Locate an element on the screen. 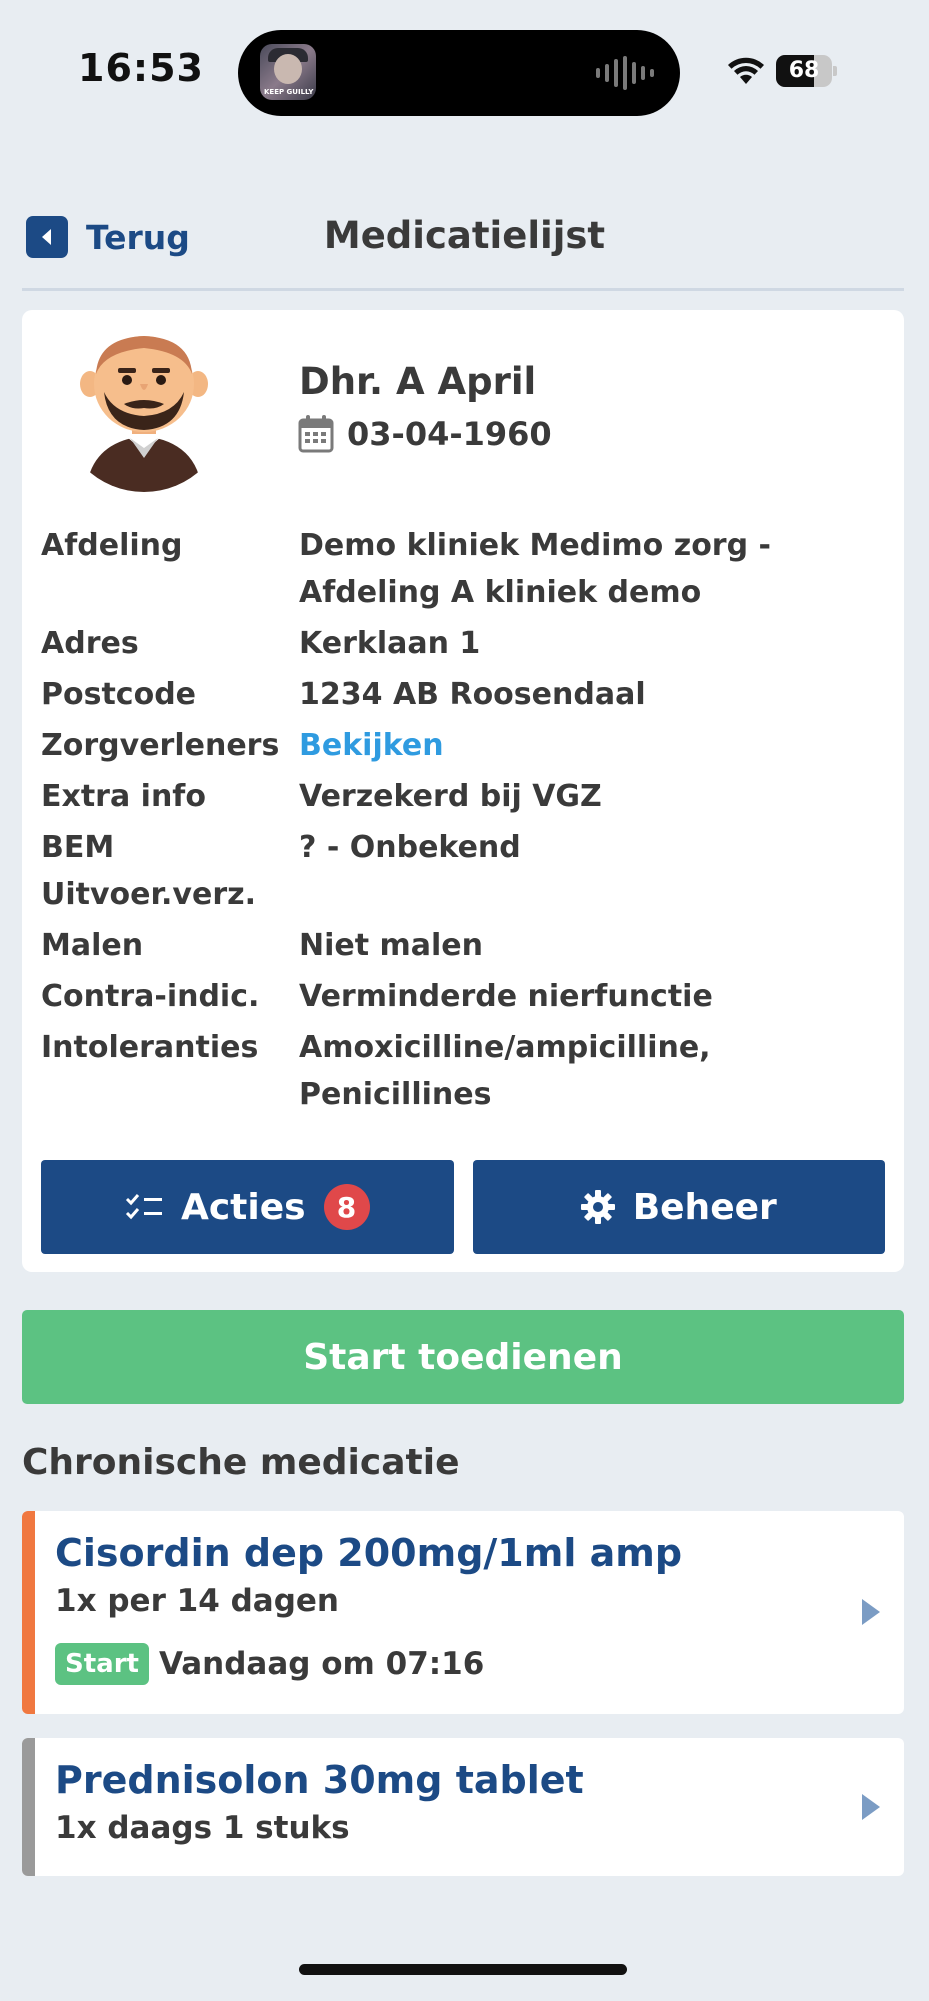  info-row-adres: Adres Kerklaan 1 is located at coordinates (466, 643).